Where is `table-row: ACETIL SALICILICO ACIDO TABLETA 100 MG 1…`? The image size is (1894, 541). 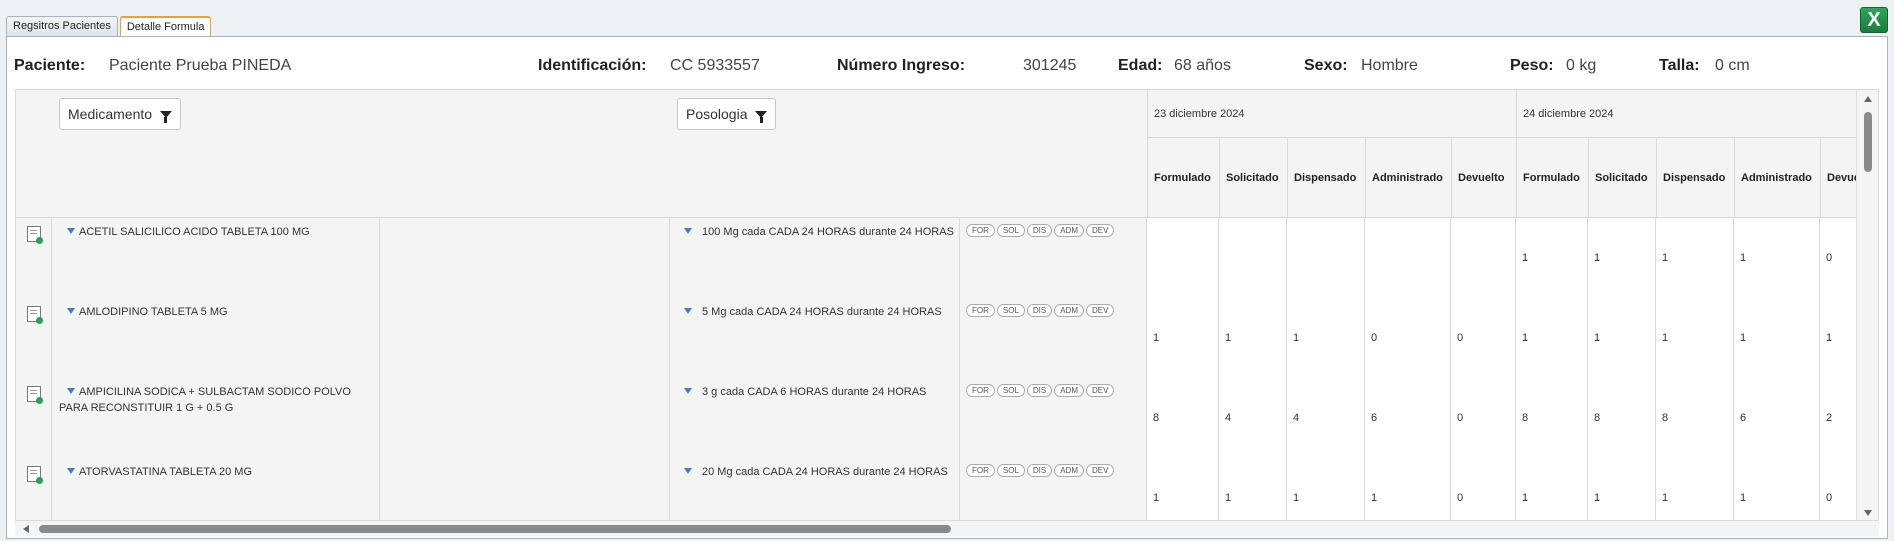
table-row: ACETIL SALICILICO ACIDO TABLETA 100 MG 1… is located at coordinates (937, 258).